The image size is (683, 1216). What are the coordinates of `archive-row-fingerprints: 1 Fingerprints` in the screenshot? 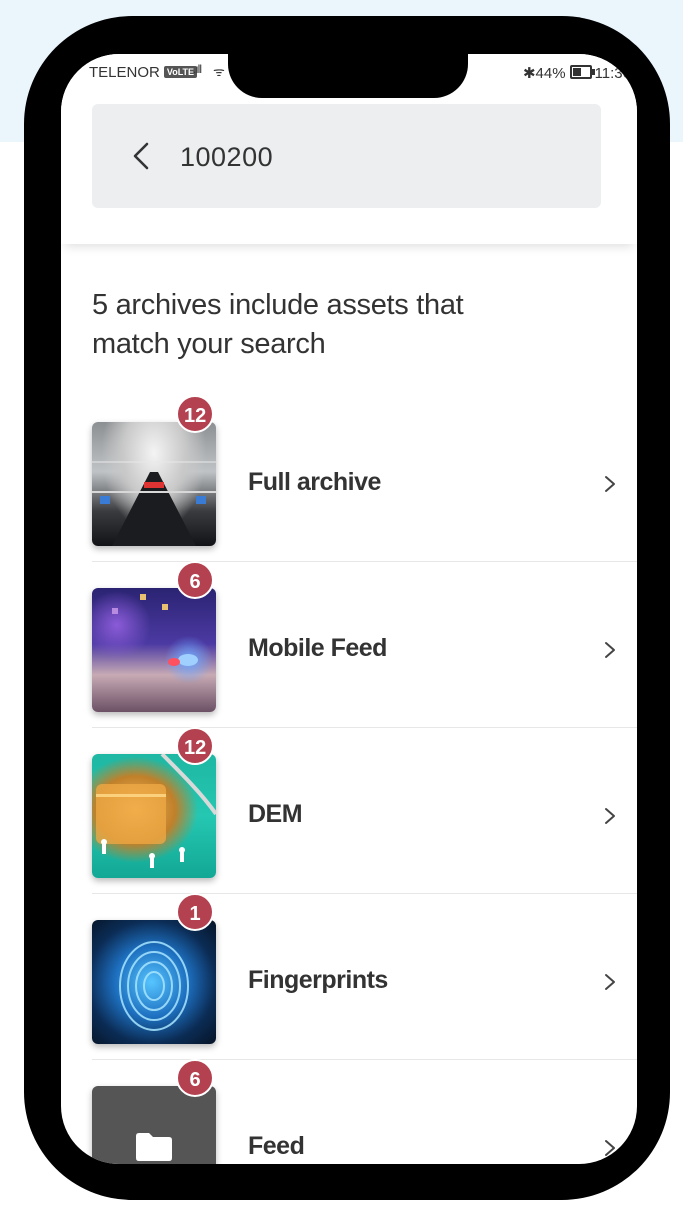 It's located at (364, 976).